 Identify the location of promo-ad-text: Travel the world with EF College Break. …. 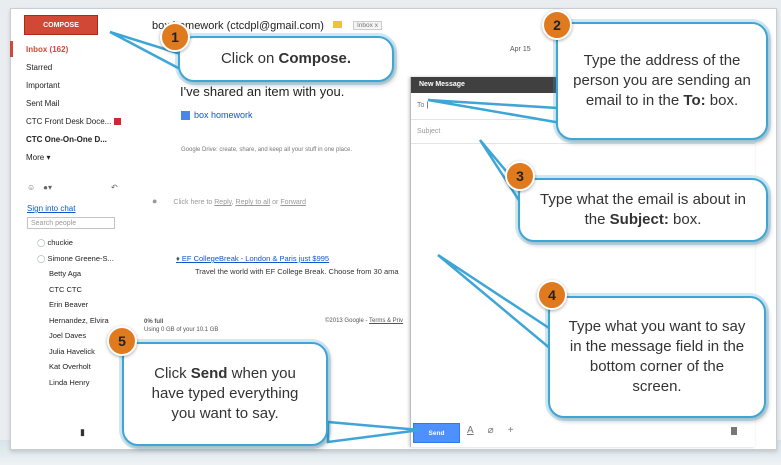
(297, 271).